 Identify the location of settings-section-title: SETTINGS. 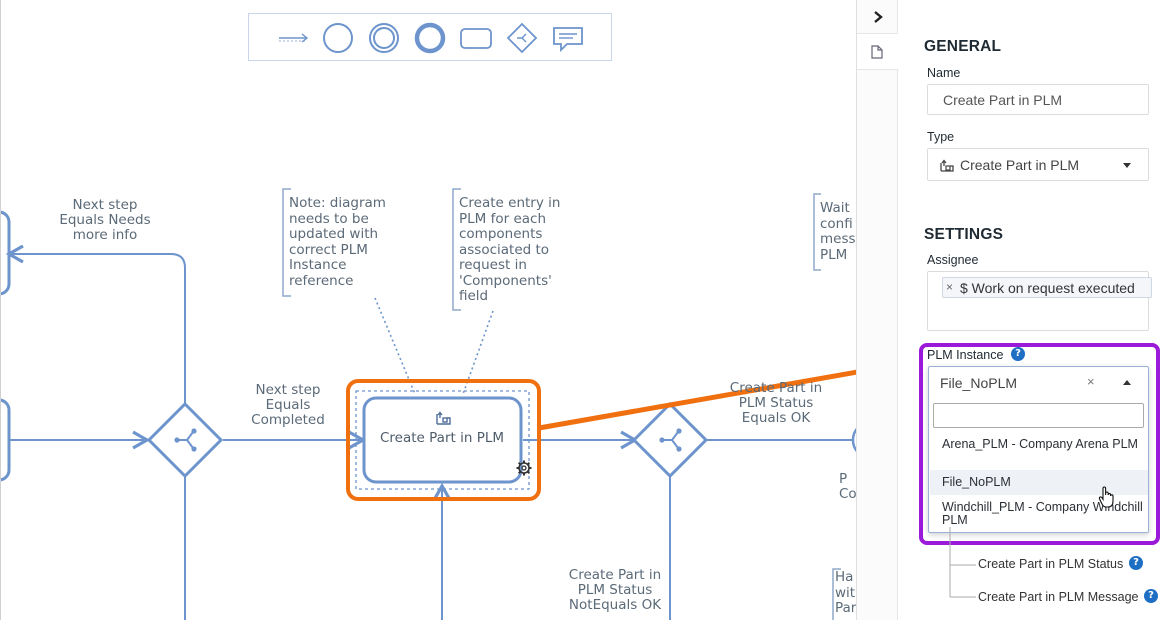
(964, 234).